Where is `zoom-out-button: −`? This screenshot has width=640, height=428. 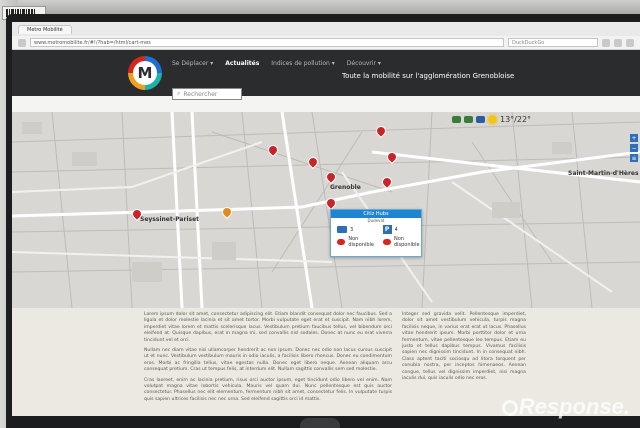 zoom-out-button: − is located at coordinates (634, 148).